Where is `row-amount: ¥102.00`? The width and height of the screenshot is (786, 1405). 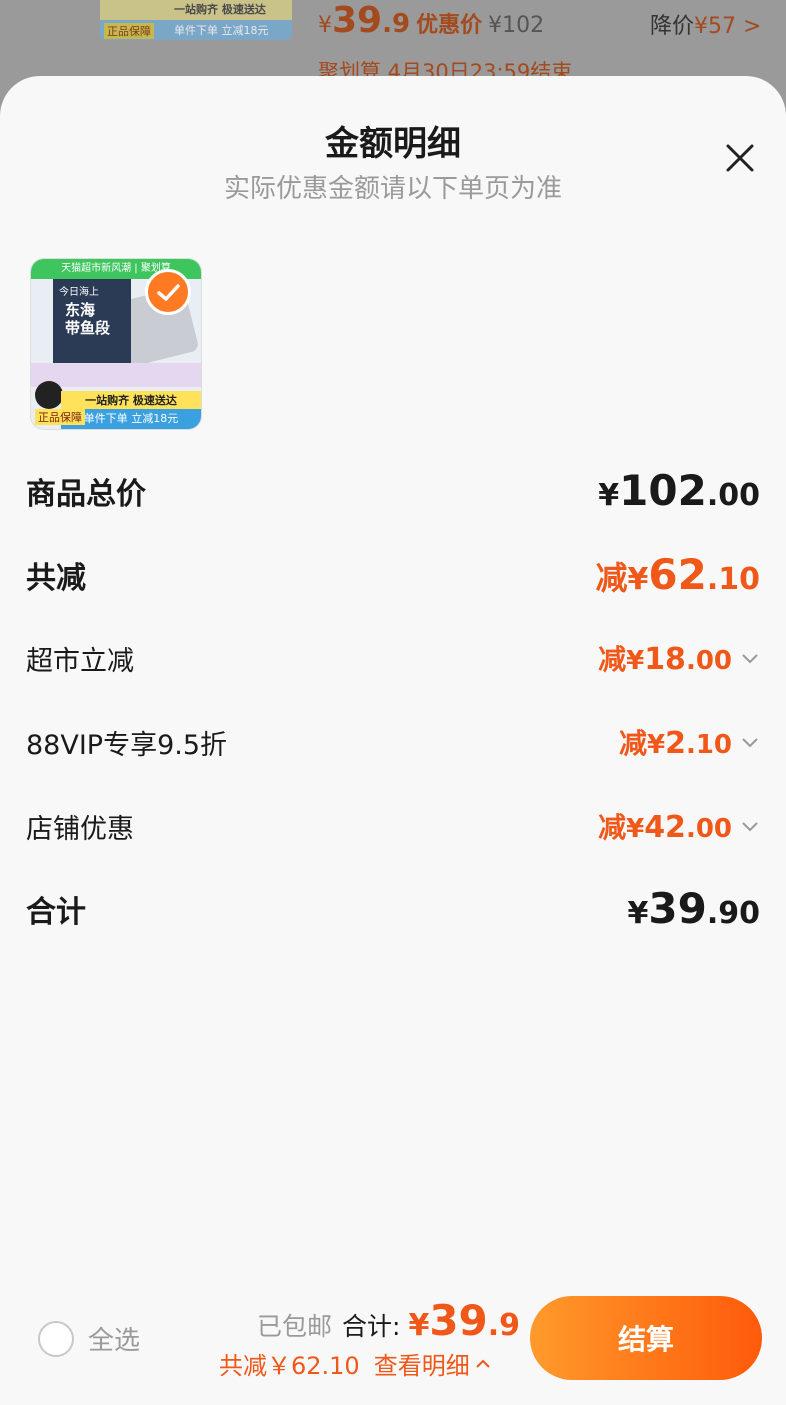
row-amount: ¥102.00 is located at coordinates (679, 490).